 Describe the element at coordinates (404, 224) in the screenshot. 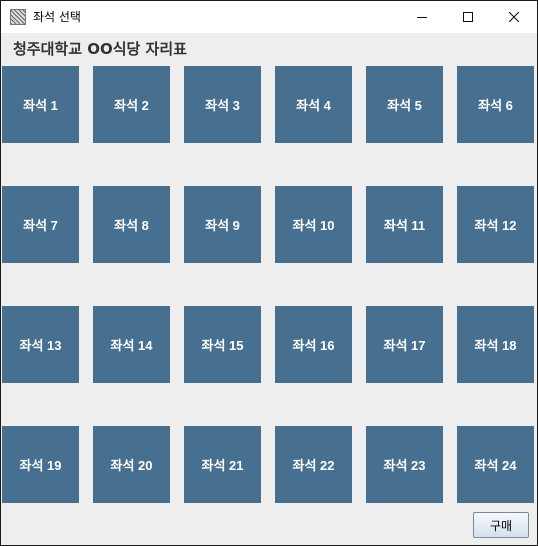

I see `seat-button: 좌석 11` at that location.